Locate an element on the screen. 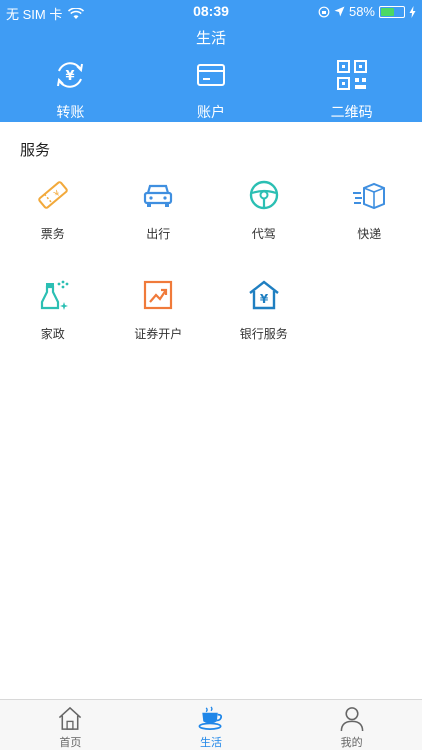 This screenshot has width=422, height=750. quick-action-label: 二维码 is located at coordinates (351, 112).